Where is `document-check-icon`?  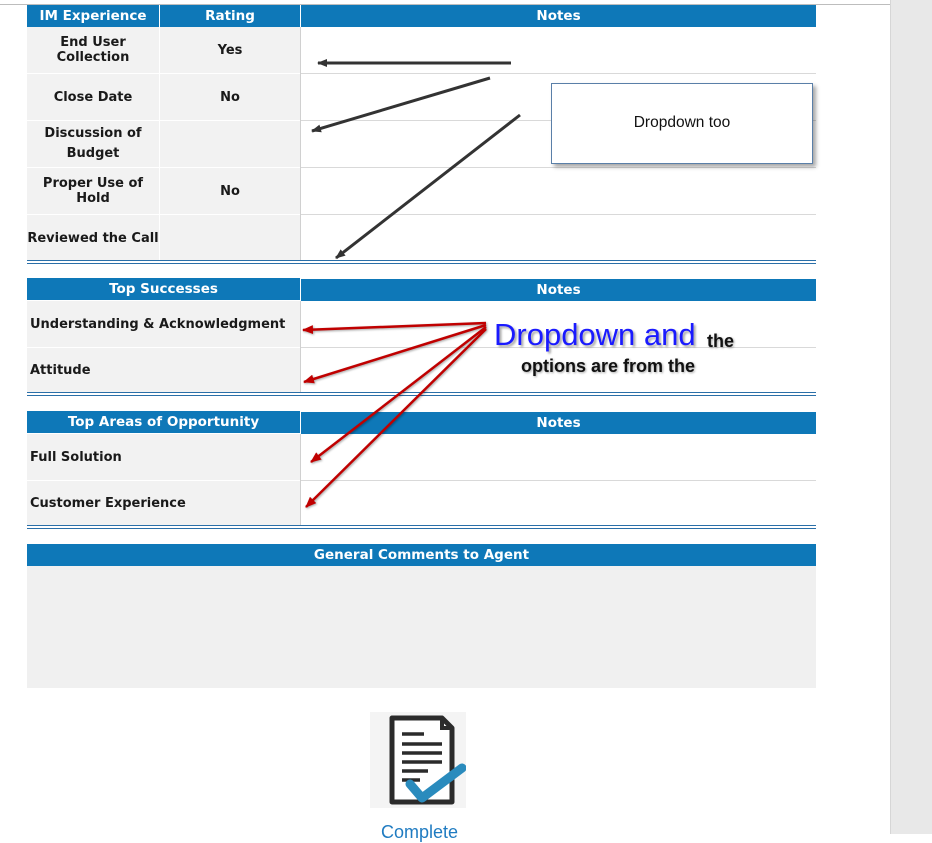
document-check-icon is located at coordinates (418, 760).